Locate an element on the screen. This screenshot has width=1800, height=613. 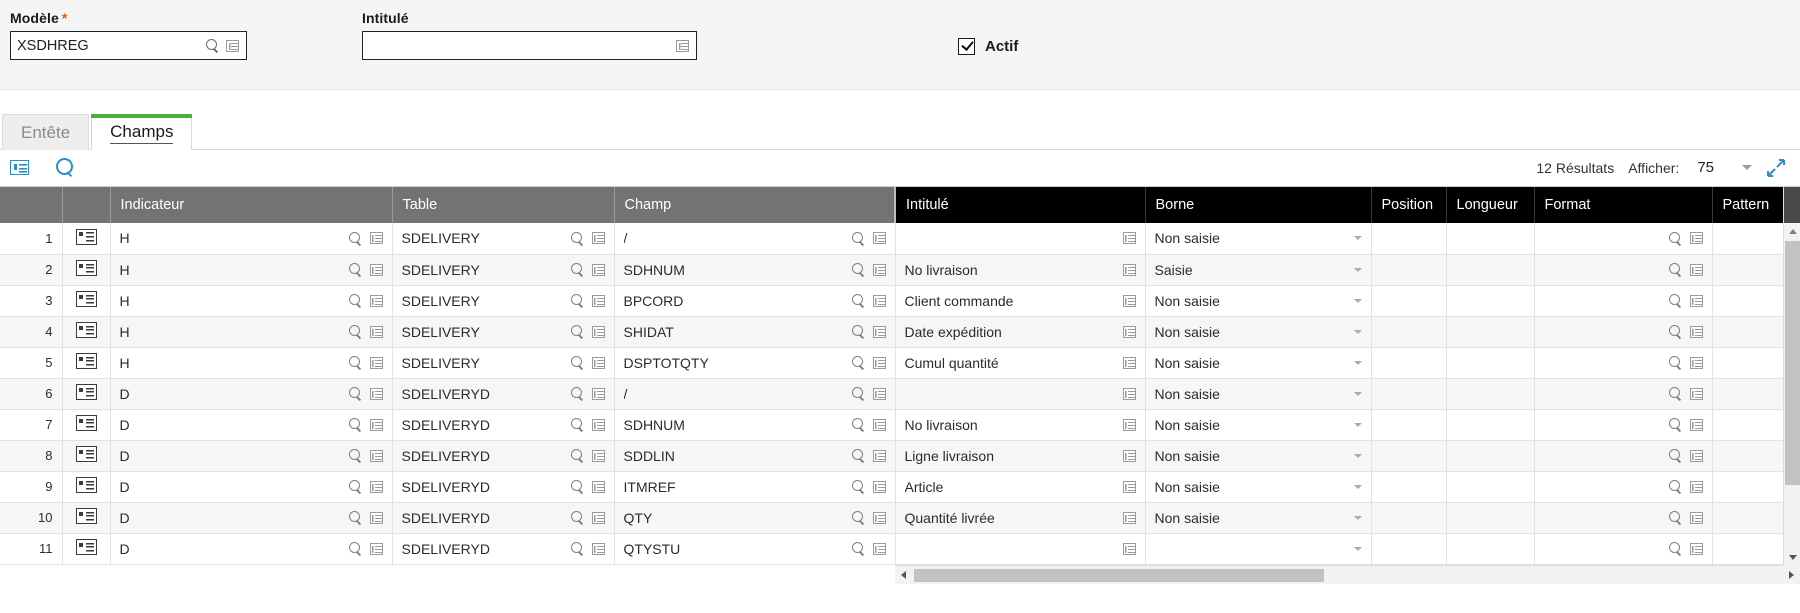
list-view-icon is located at coordinates (19, 167).